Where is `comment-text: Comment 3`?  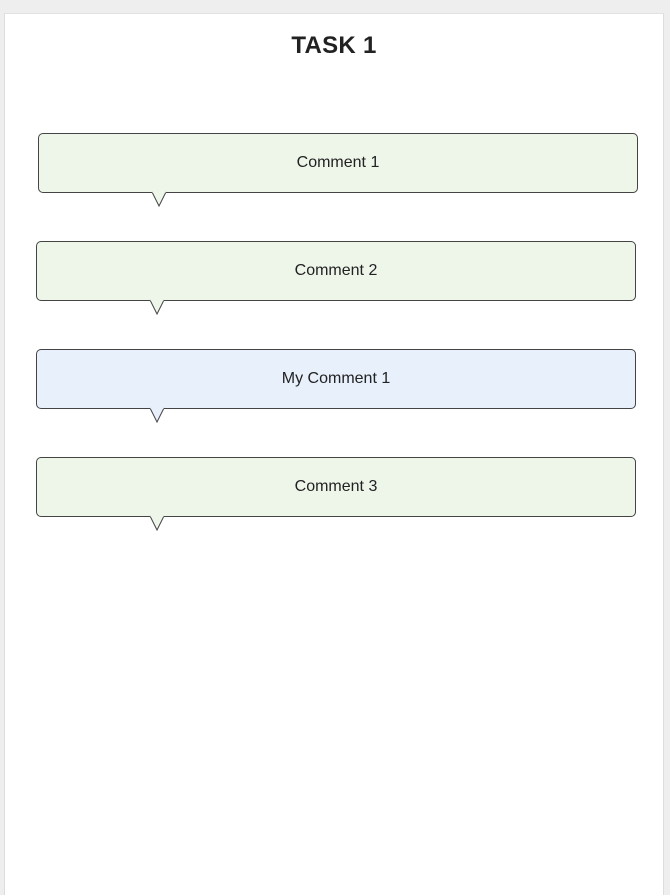
comment-text: Comment 3 is located at coordinates (336, 486).